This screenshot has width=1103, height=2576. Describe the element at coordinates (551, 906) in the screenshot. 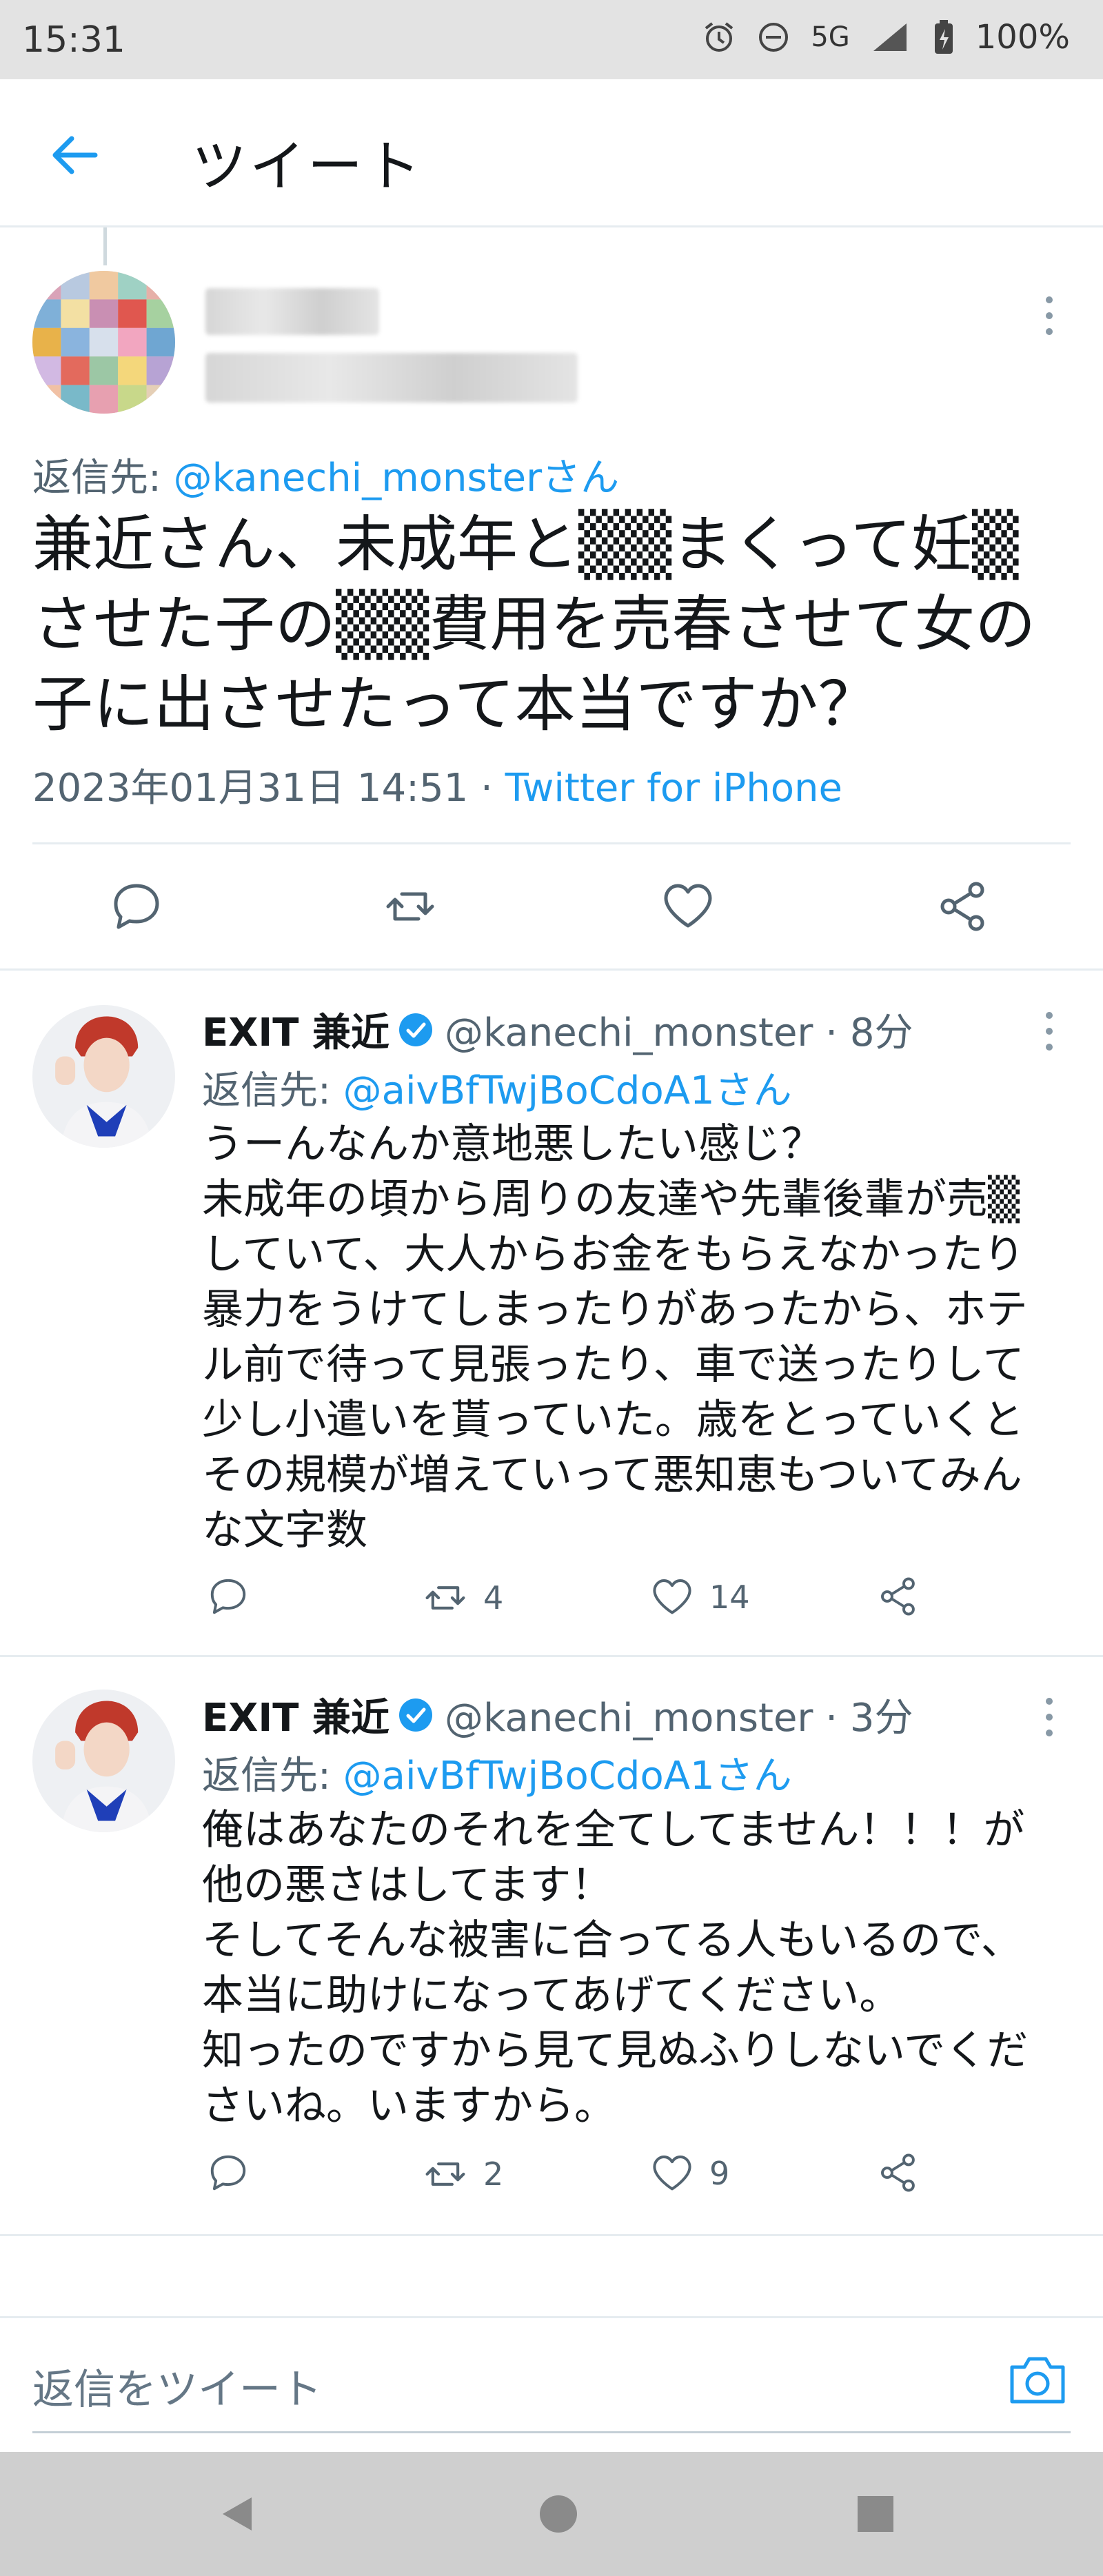

I see `tweet-actions` at that location.